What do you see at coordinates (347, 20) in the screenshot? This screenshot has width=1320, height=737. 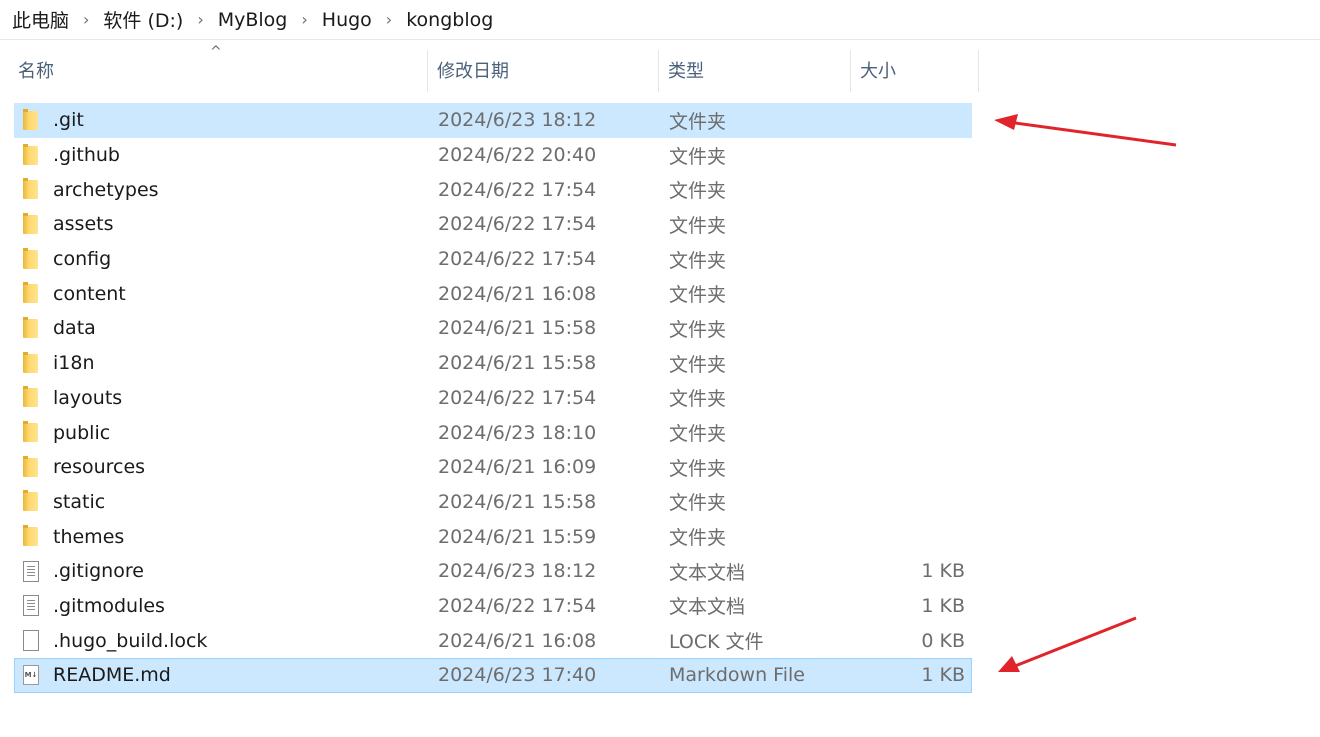 I see `breadcrumb-hugo: Hugo` at bounding box center [347, 20].